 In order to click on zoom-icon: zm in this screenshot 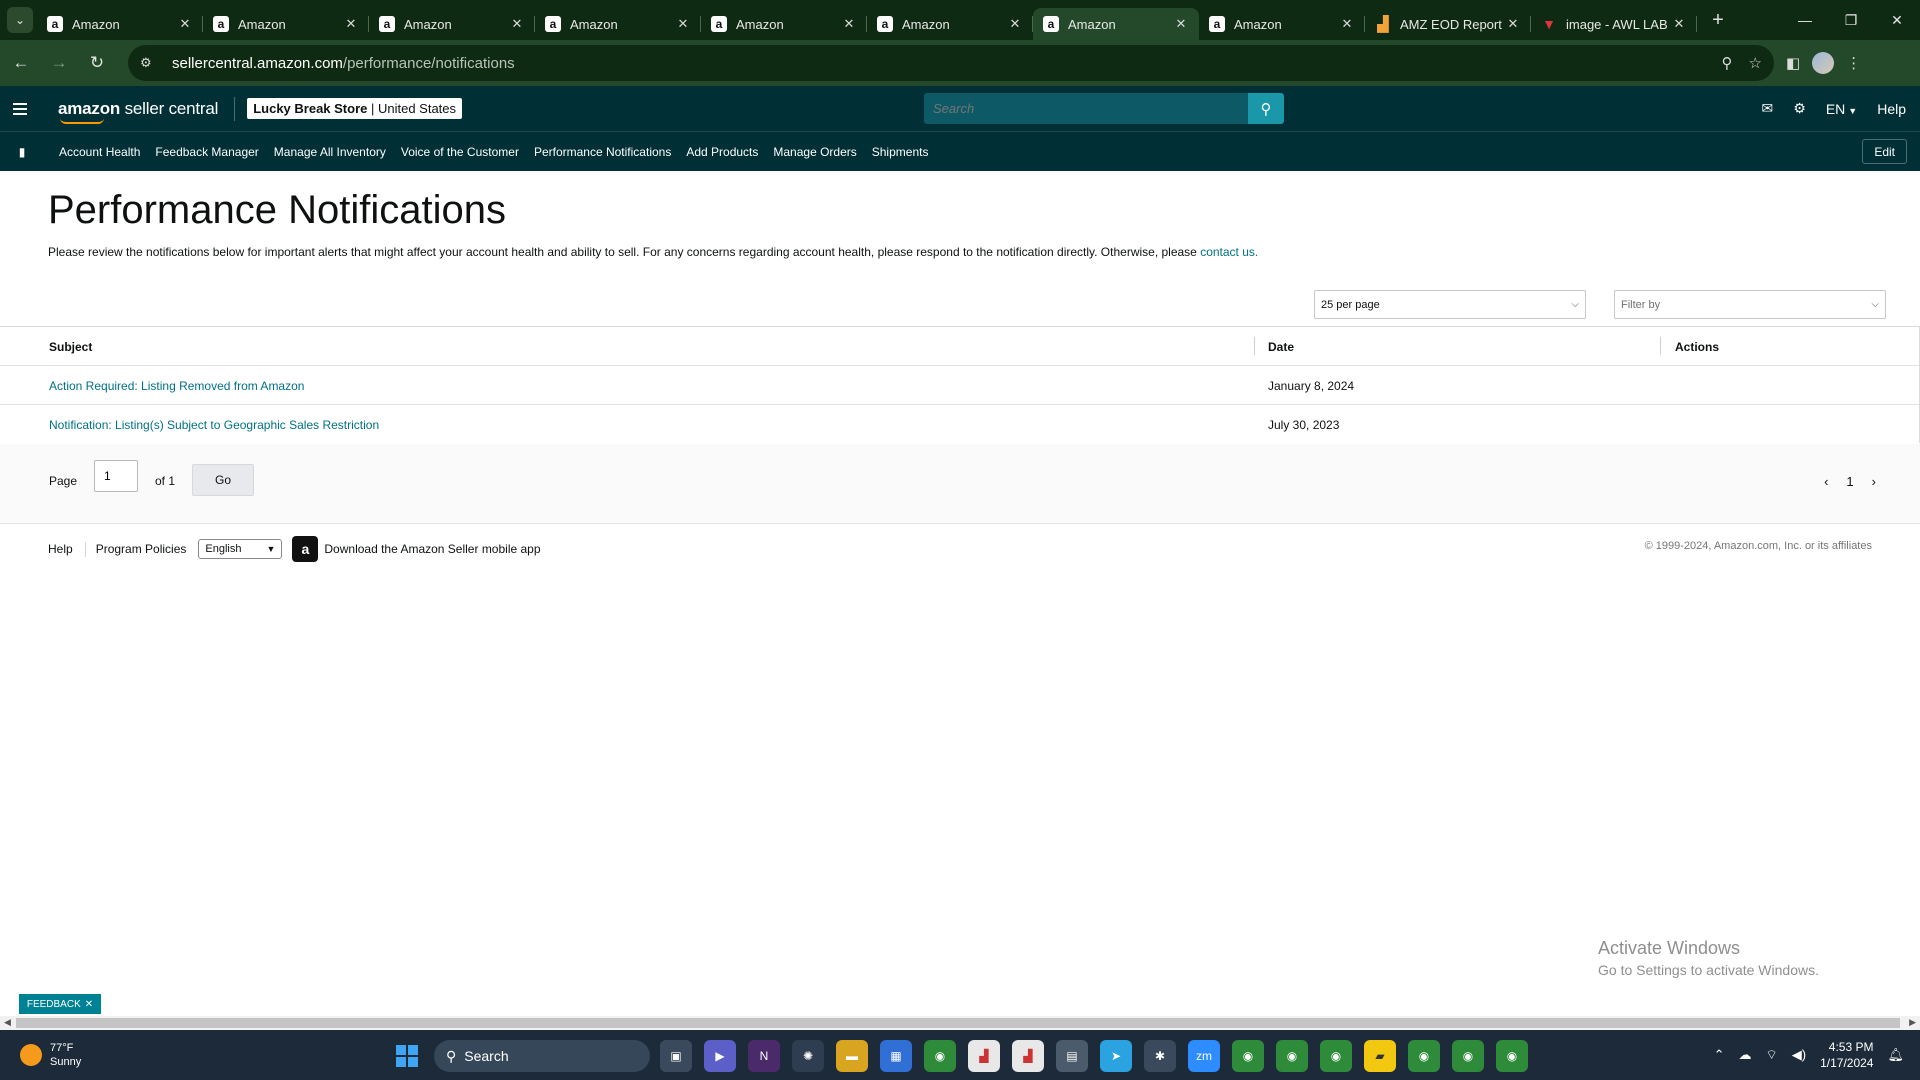, I will do `click(1204, 1056)`.